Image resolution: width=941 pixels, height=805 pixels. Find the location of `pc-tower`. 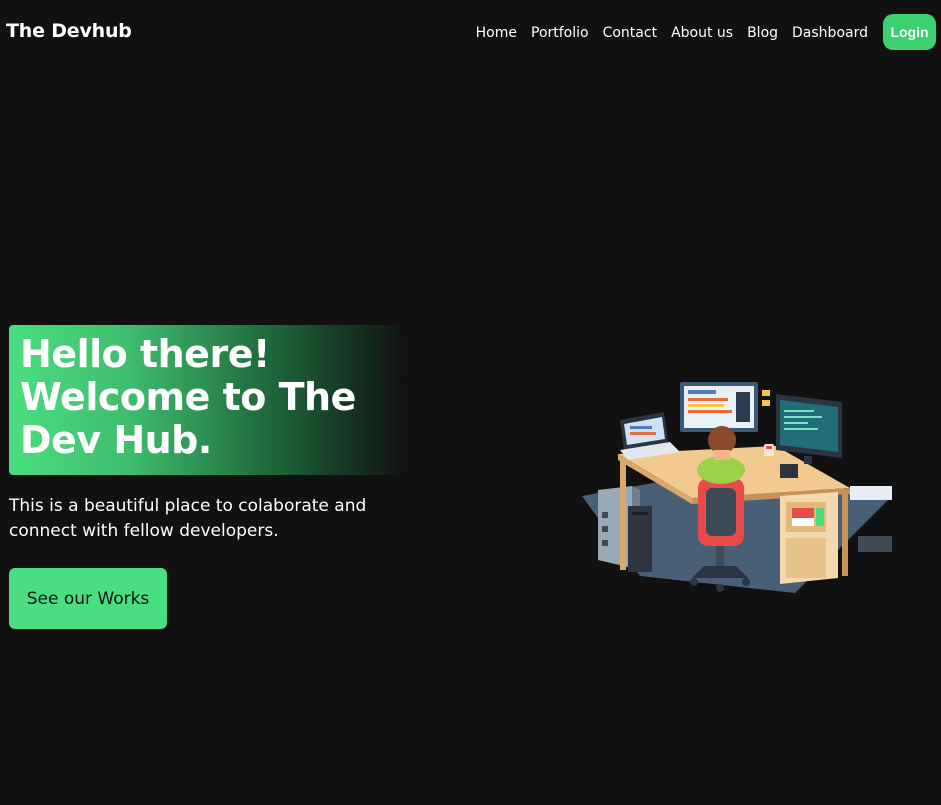

pc-tower is located at coordinates (640, 539).